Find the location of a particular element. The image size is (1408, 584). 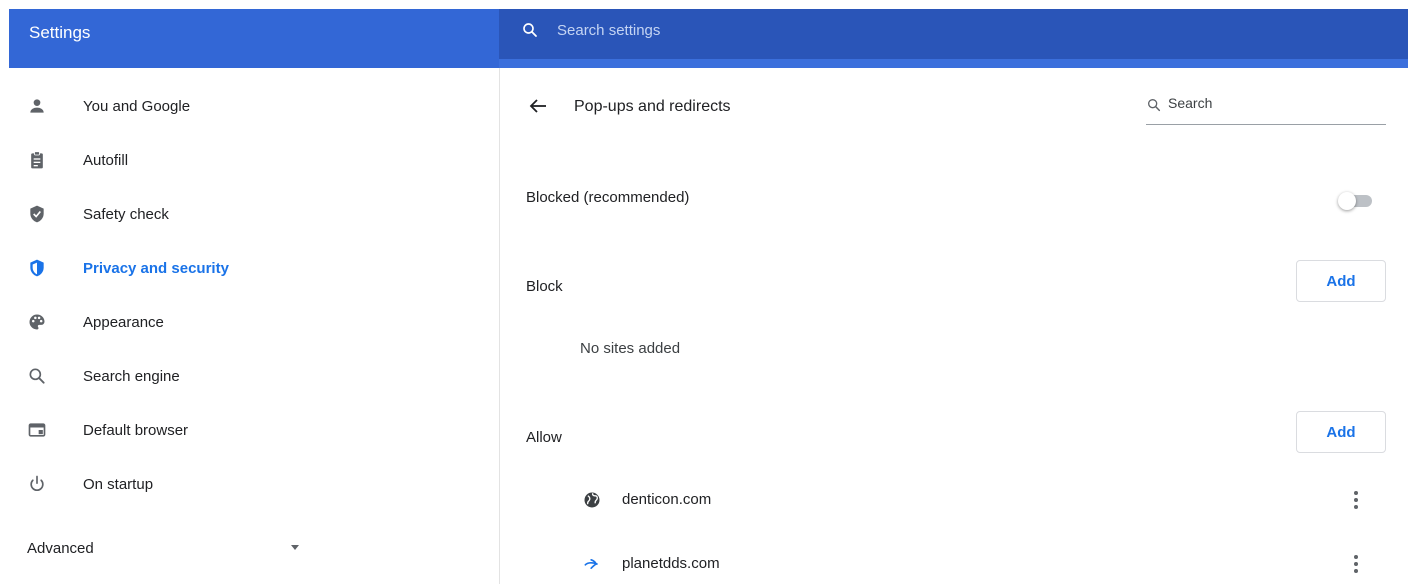

advanced-label: Advanced is located at coordinates (60, 548).